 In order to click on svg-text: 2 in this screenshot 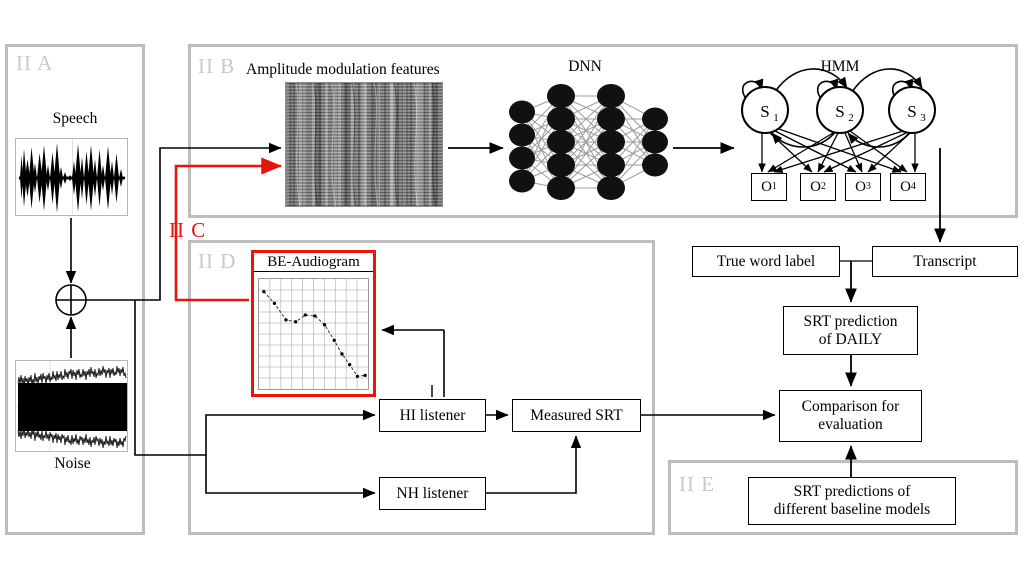, I will do `click(851, 118)`.